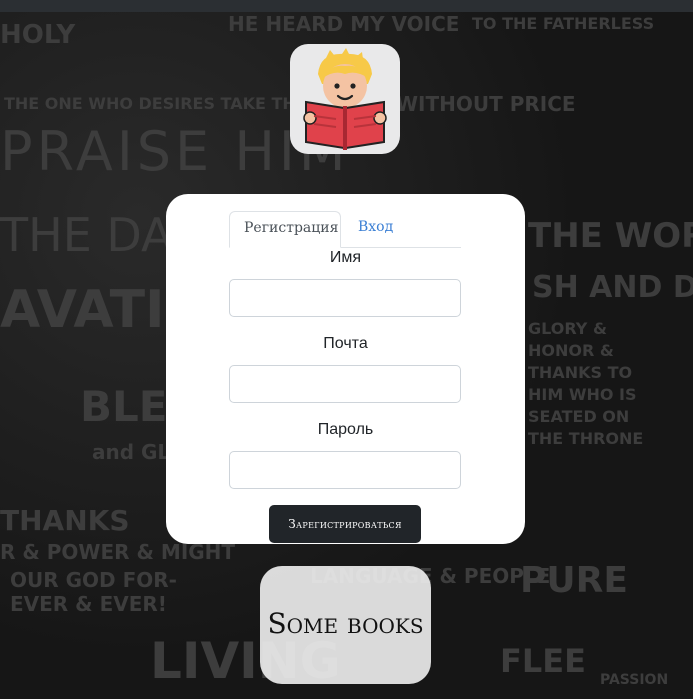 The width and height of the screenshot is (693, 699). Describe the element at coordinates (612, 287) in the screenshot. I see `bg-word: SH AND DW` at that location.